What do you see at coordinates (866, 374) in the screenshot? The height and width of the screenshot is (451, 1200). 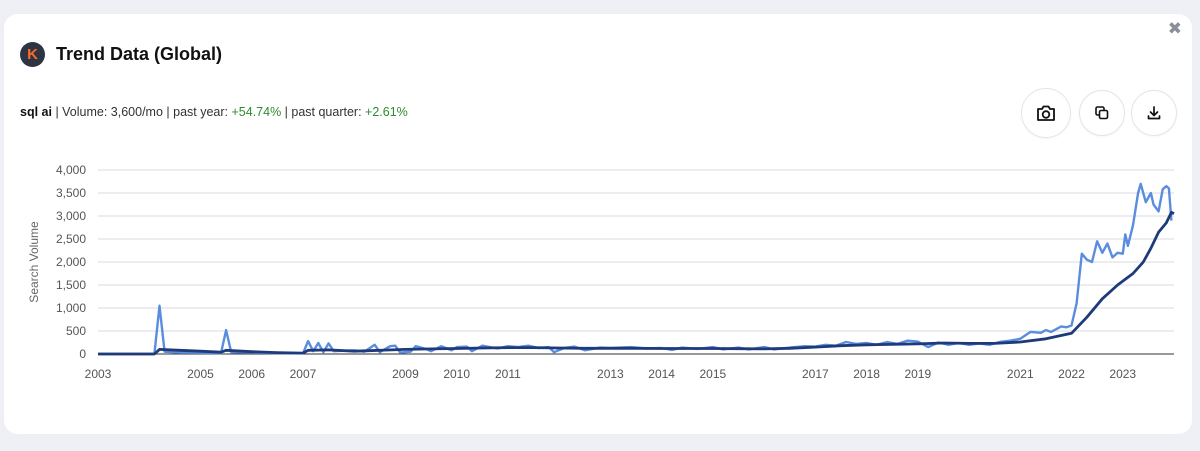 I see `x-tick-label: 2018` at bounding box center [866, 374].